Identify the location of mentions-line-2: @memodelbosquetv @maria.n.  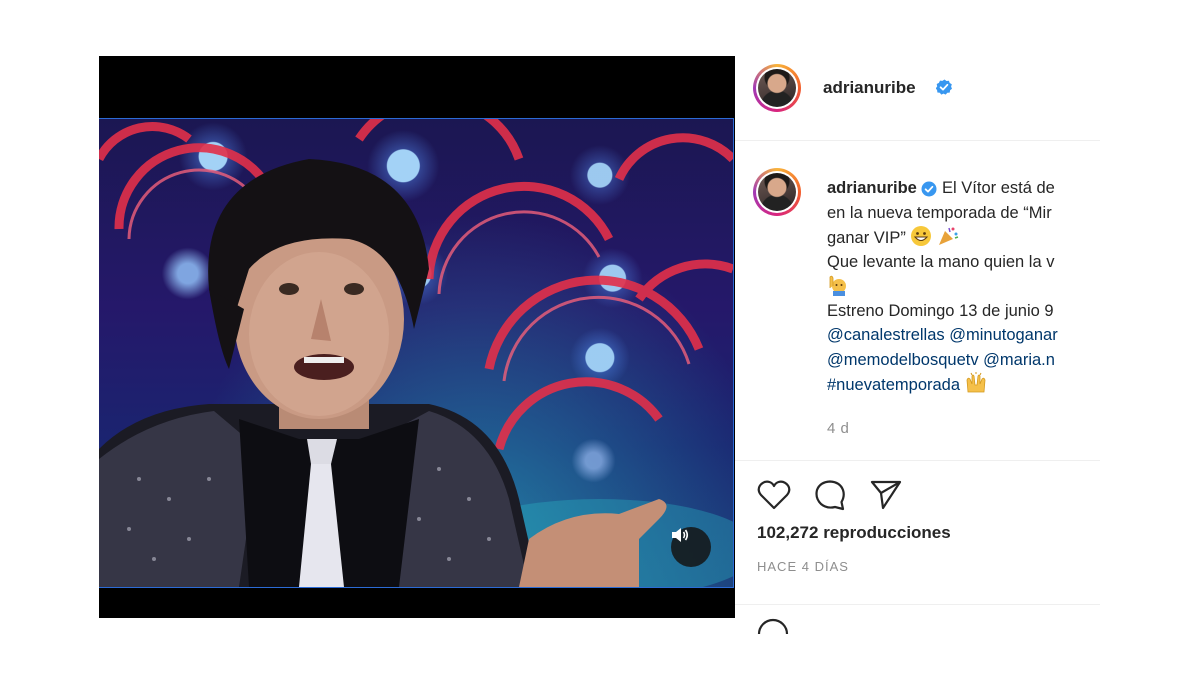
(963, 360).